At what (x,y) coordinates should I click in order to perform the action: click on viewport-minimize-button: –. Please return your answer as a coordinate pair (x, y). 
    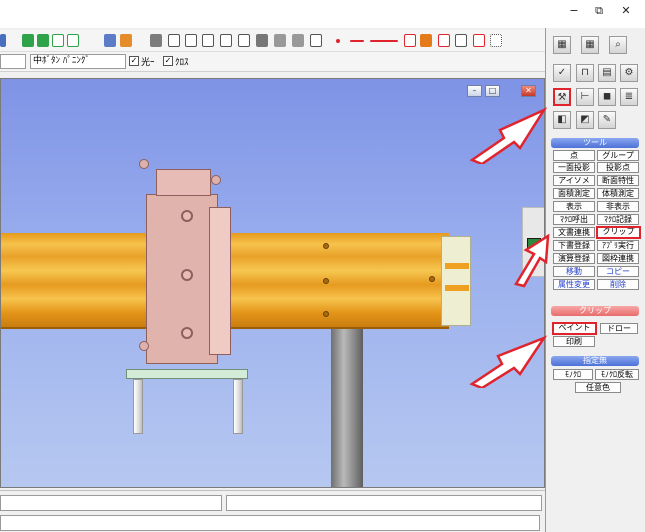
    Looking at the image, I should click on (474, 91).